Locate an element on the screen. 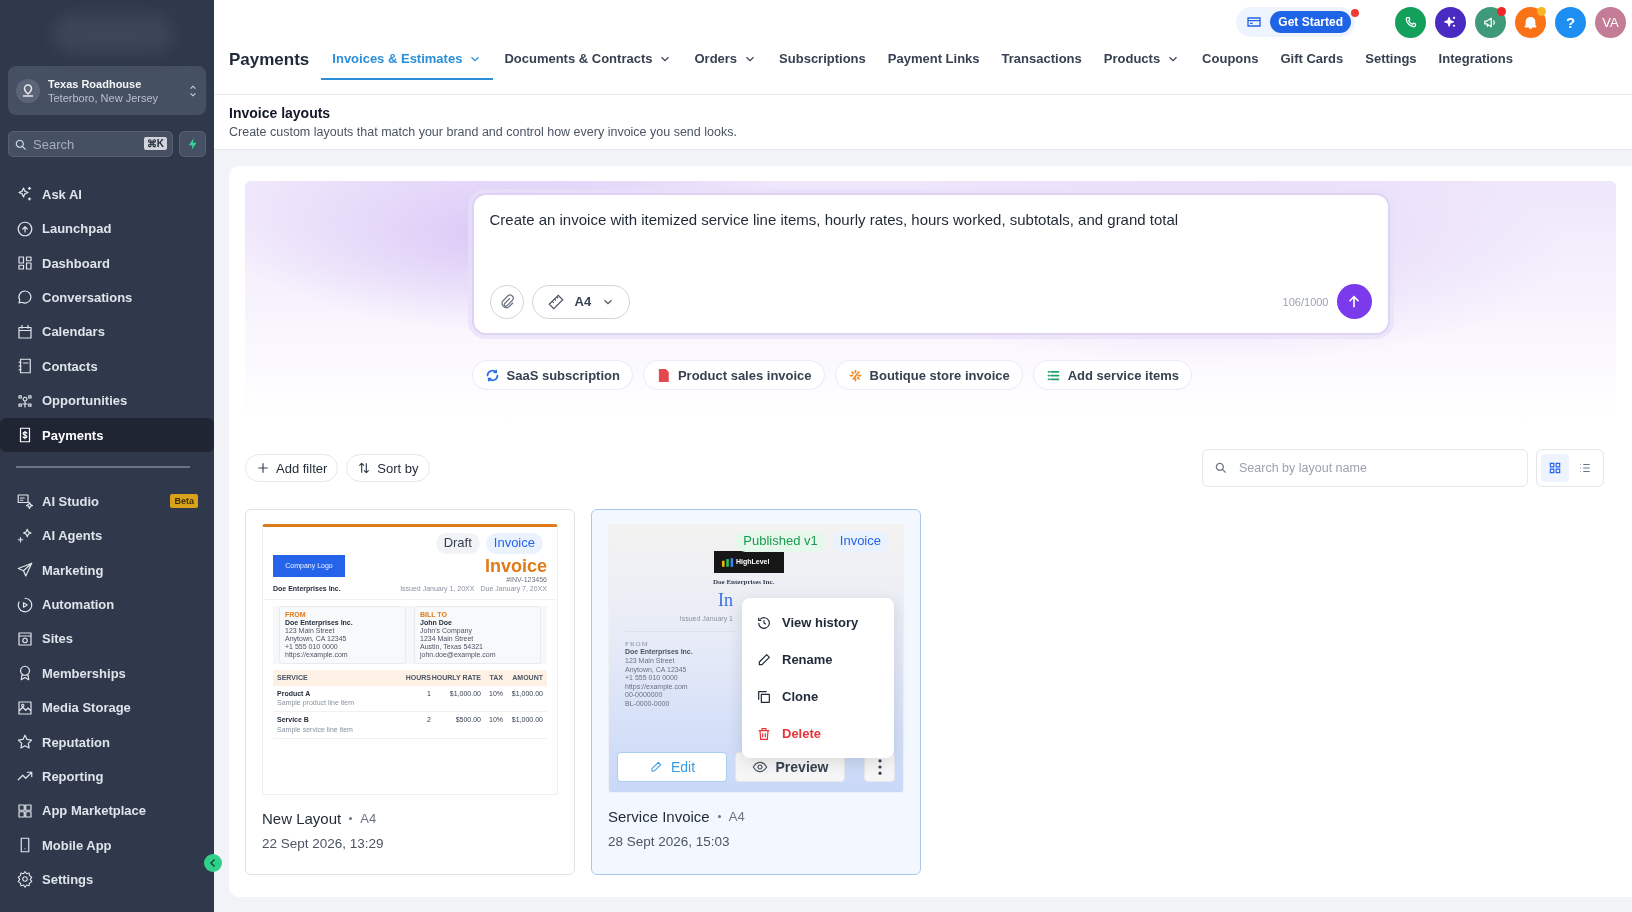 This screenshot has width=1632, height=912. sparkle-icon-button is located at coordinates (1450, 22).